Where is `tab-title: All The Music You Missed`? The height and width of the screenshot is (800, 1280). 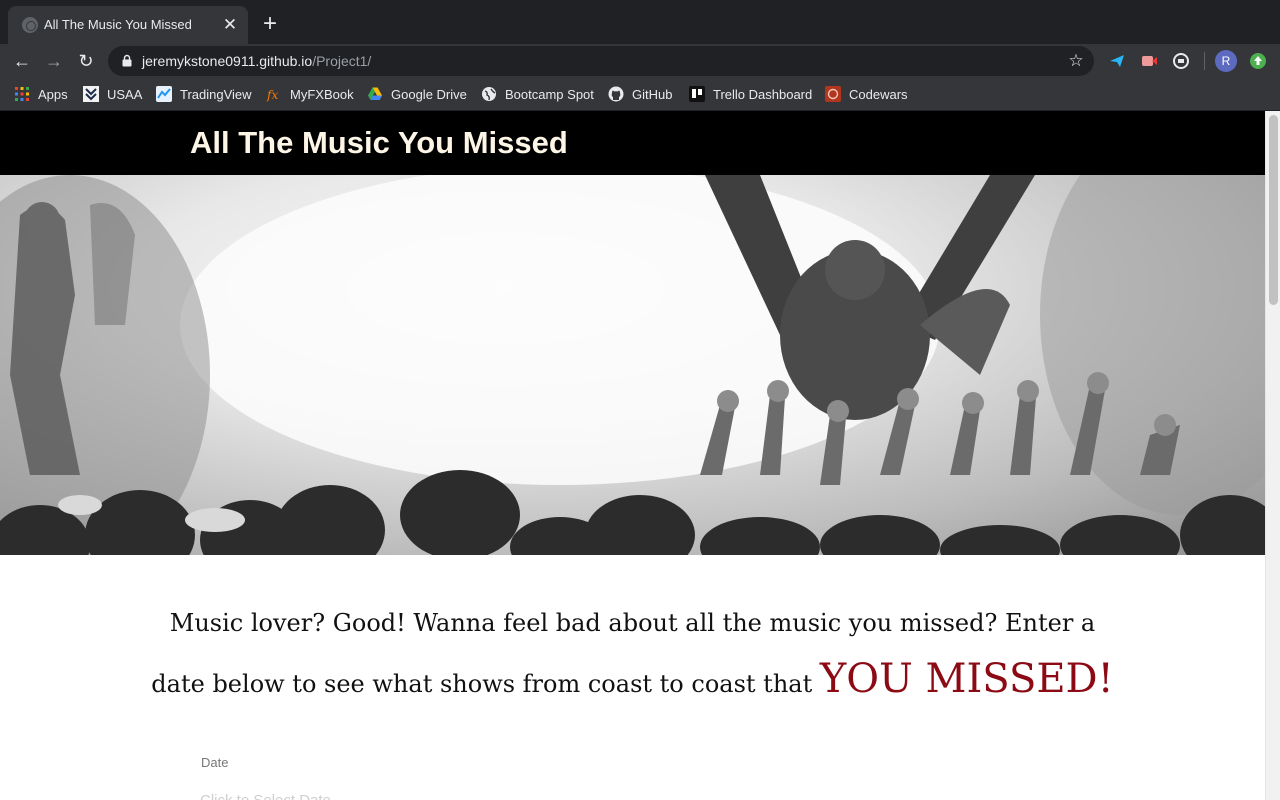
tab-title: All The Music You Missed is located at coordinates (118, 24).